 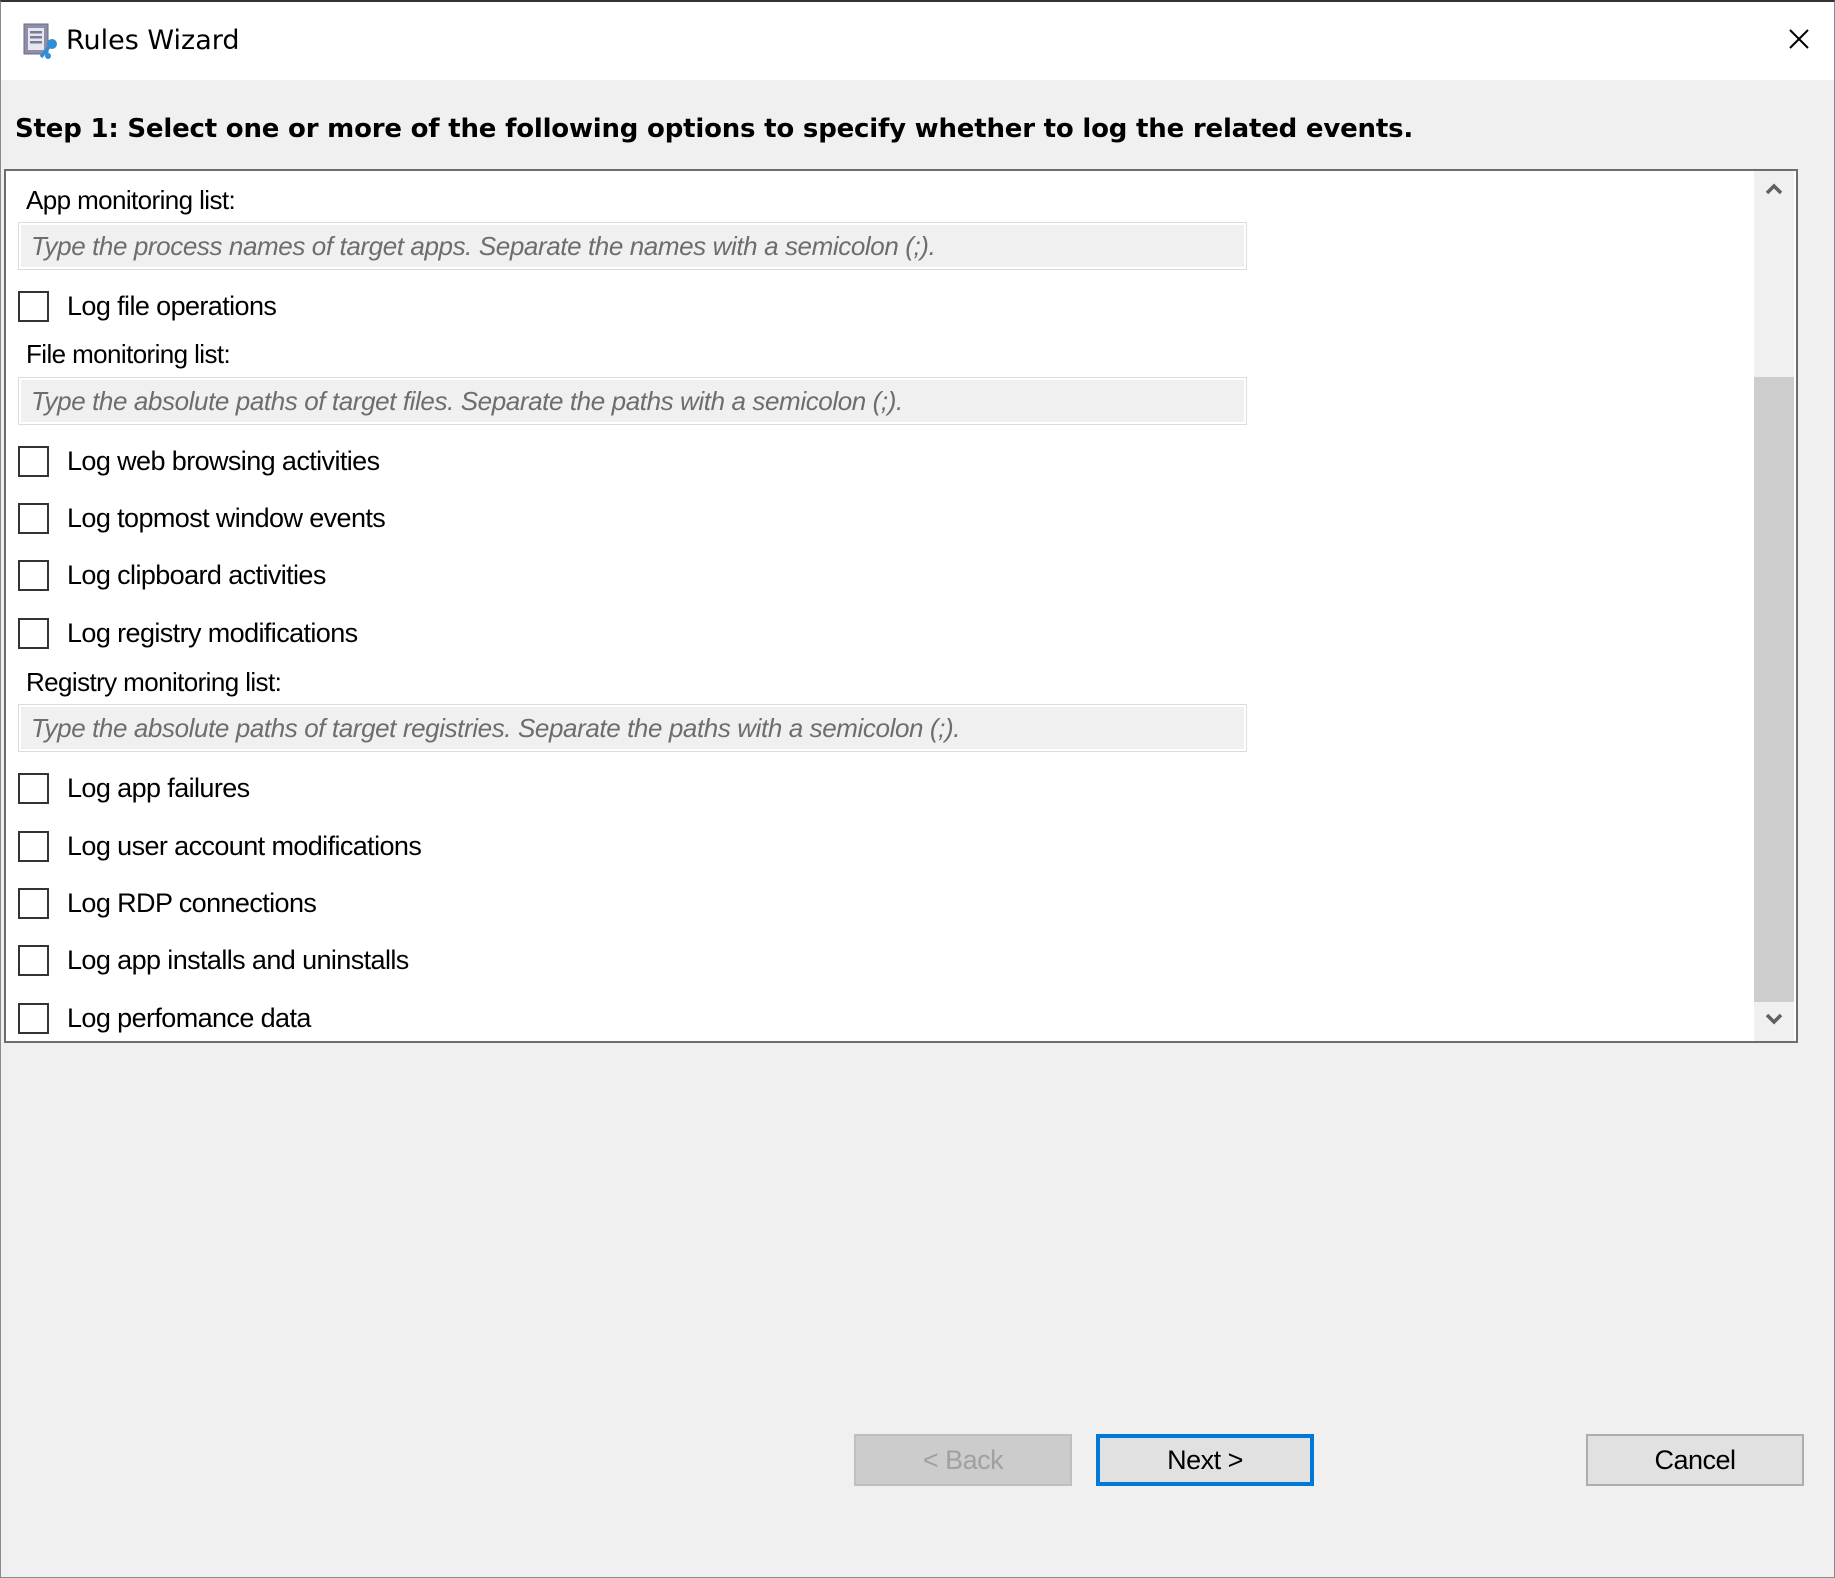 I want to click on file-monitoring-input, so click(x=632, y=401).